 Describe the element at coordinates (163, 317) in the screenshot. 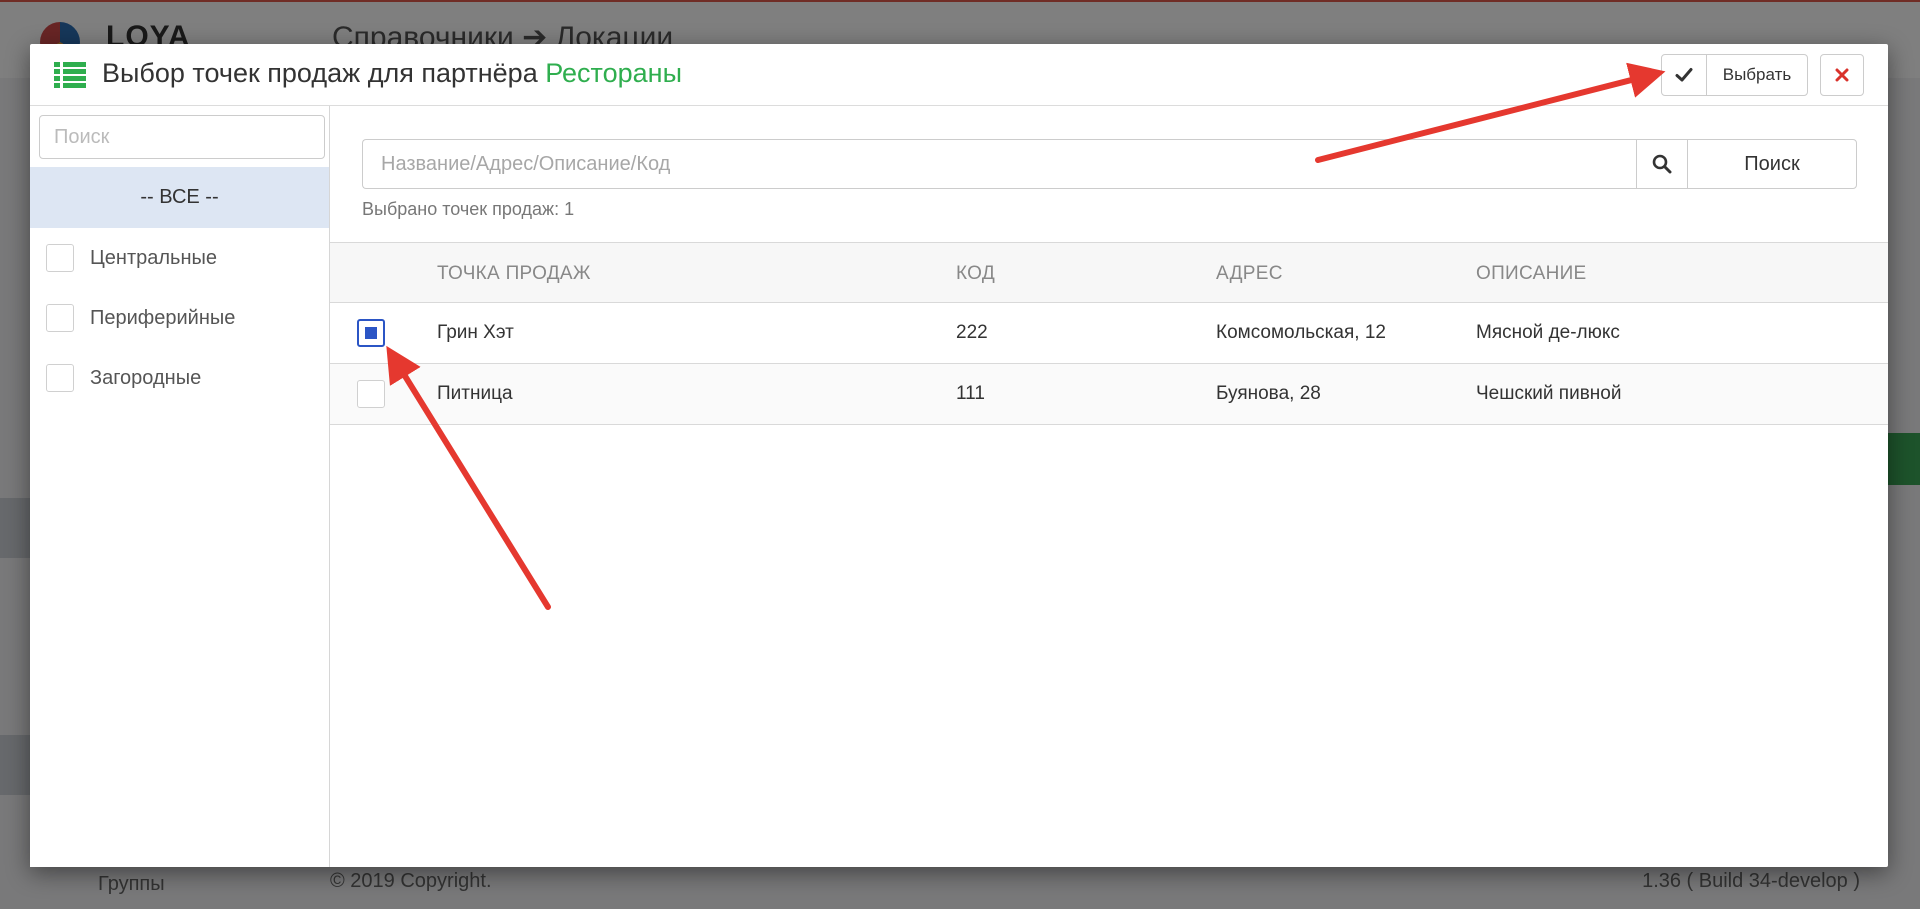

I see `group-item-label: Периферийные` at that location.